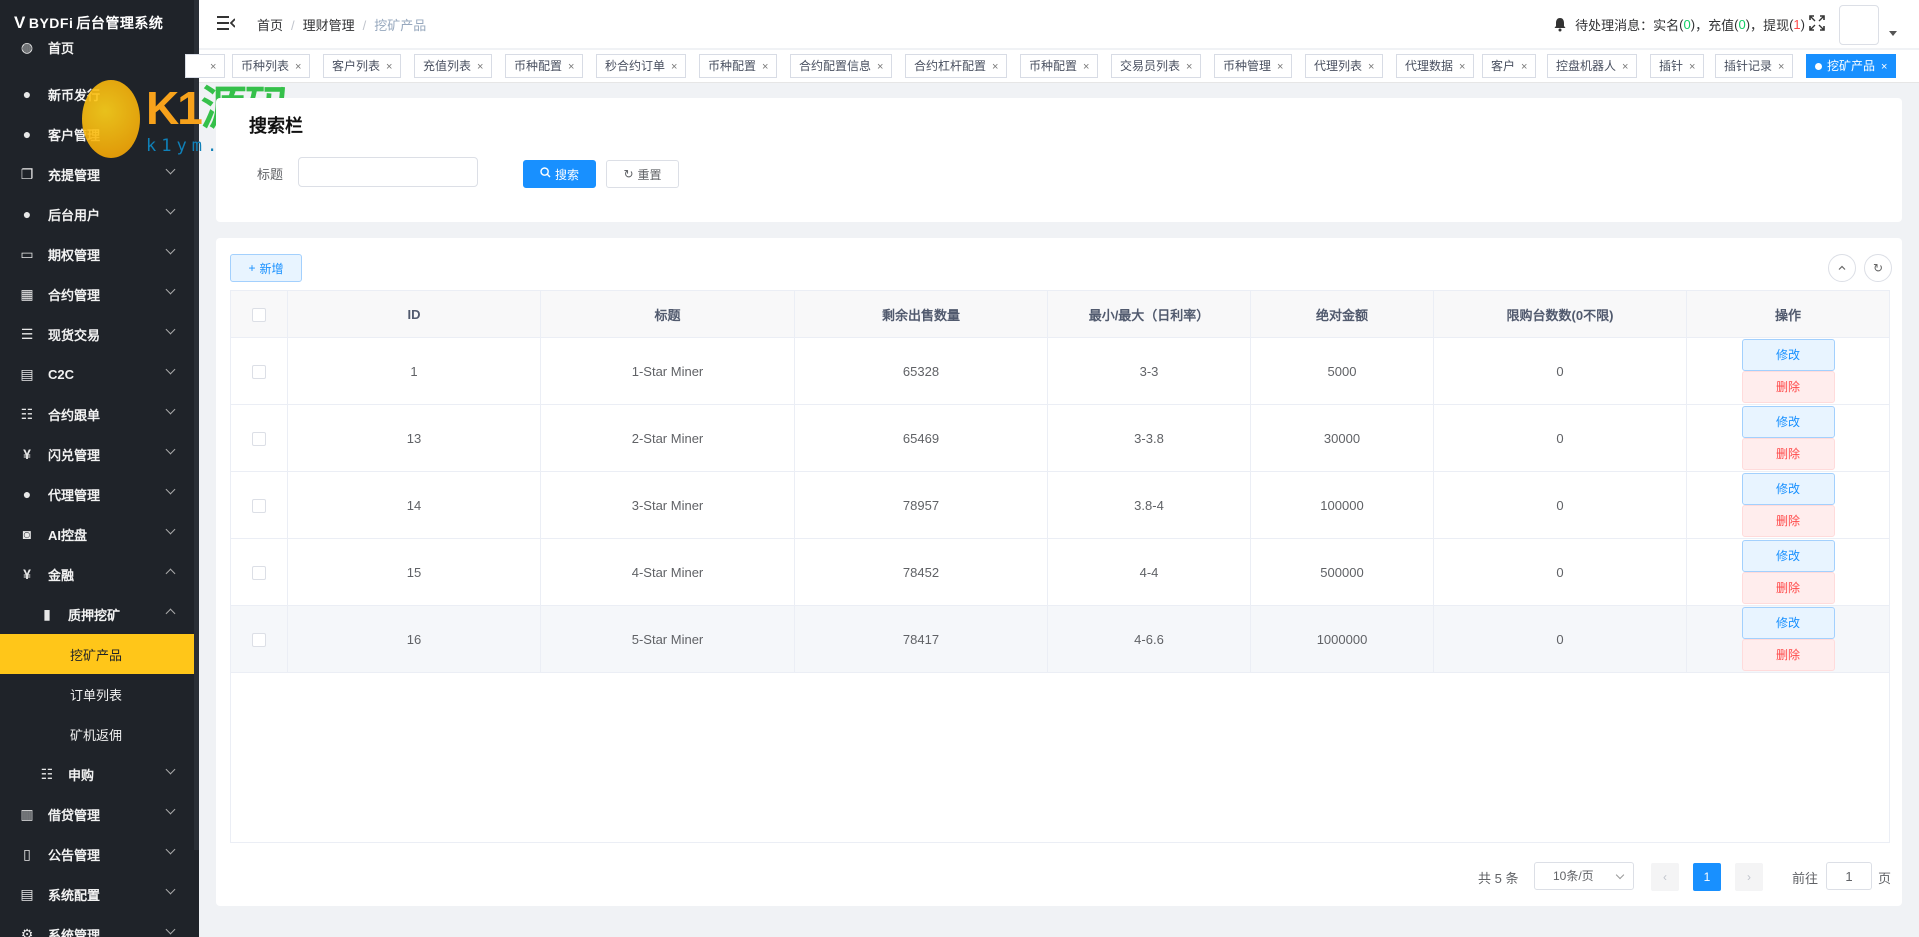  Describe the element at coordinates (1592, 66) in the screenshot. I see `tag-item: 控盘机器人 ×` at that location.